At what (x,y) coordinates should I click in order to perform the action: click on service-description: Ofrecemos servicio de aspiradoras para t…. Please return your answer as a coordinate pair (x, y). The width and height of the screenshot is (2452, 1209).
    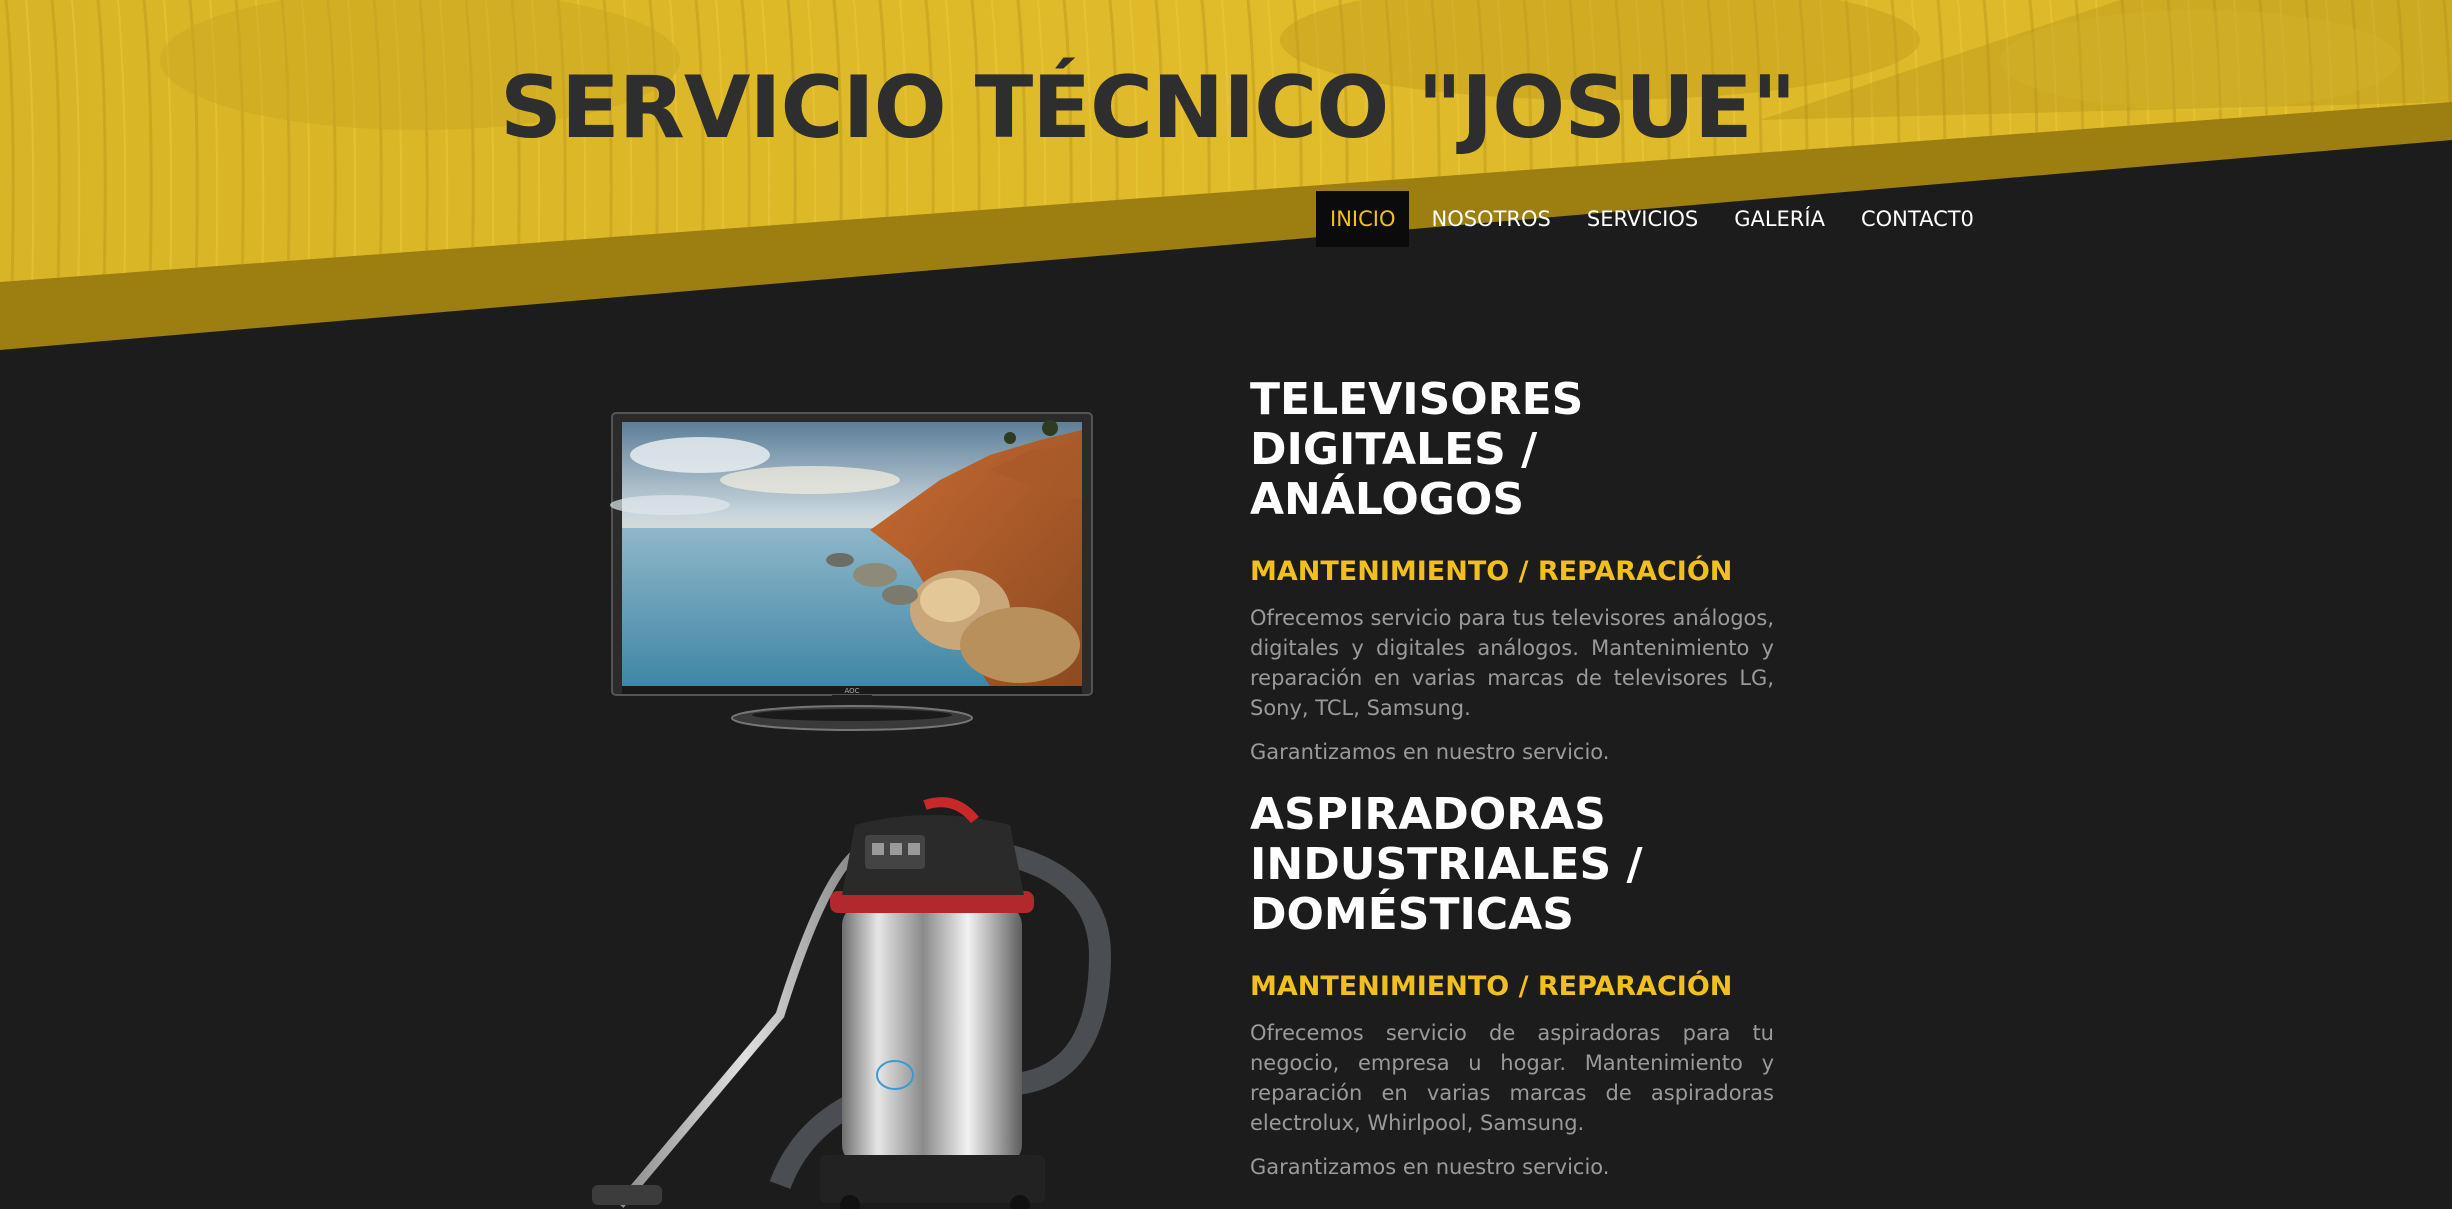
    Looking at the image, I should click on (1512, 1078).